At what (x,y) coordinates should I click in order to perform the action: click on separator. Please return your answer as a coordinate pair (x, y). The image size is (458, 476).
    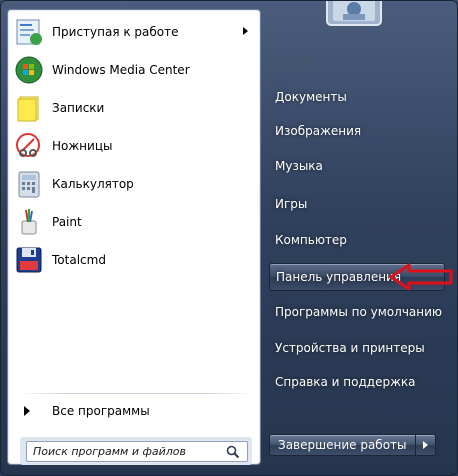
    Looking at the image, I should click on (136, 393).